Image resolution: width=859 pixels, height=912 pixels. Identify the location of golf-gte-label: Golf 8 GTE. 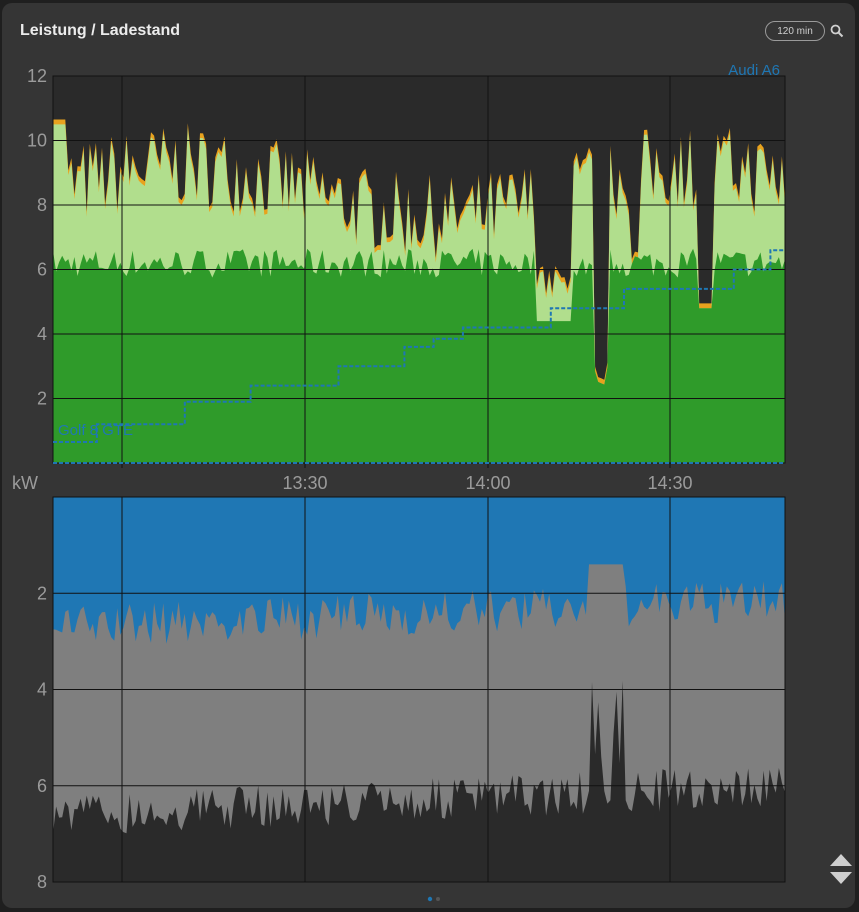
(95, 430).